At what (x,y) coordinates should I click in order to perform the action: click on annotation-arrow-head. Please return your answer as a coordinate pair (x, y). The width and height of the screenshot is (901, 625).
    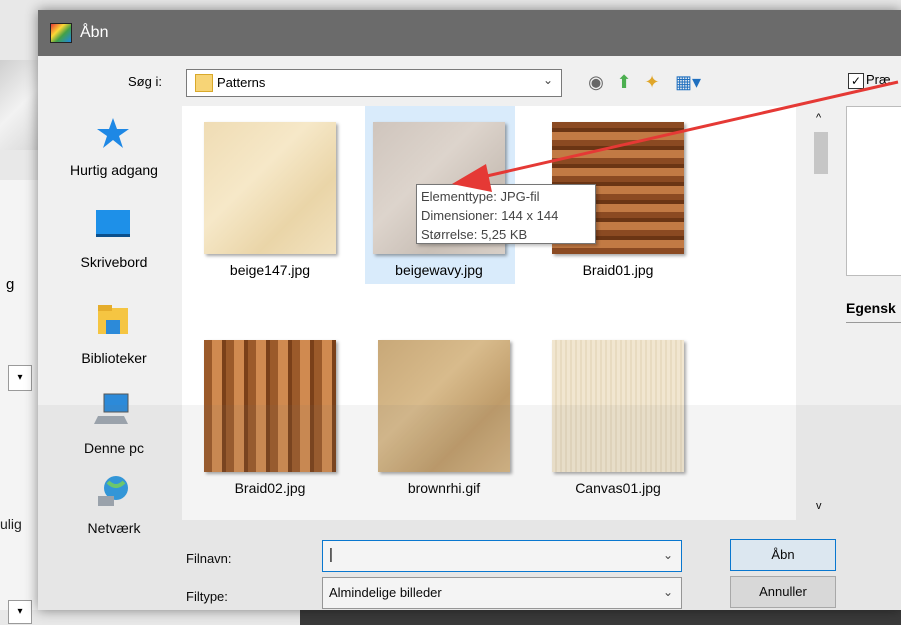
    Looking at the image, I should click on (472, 178).